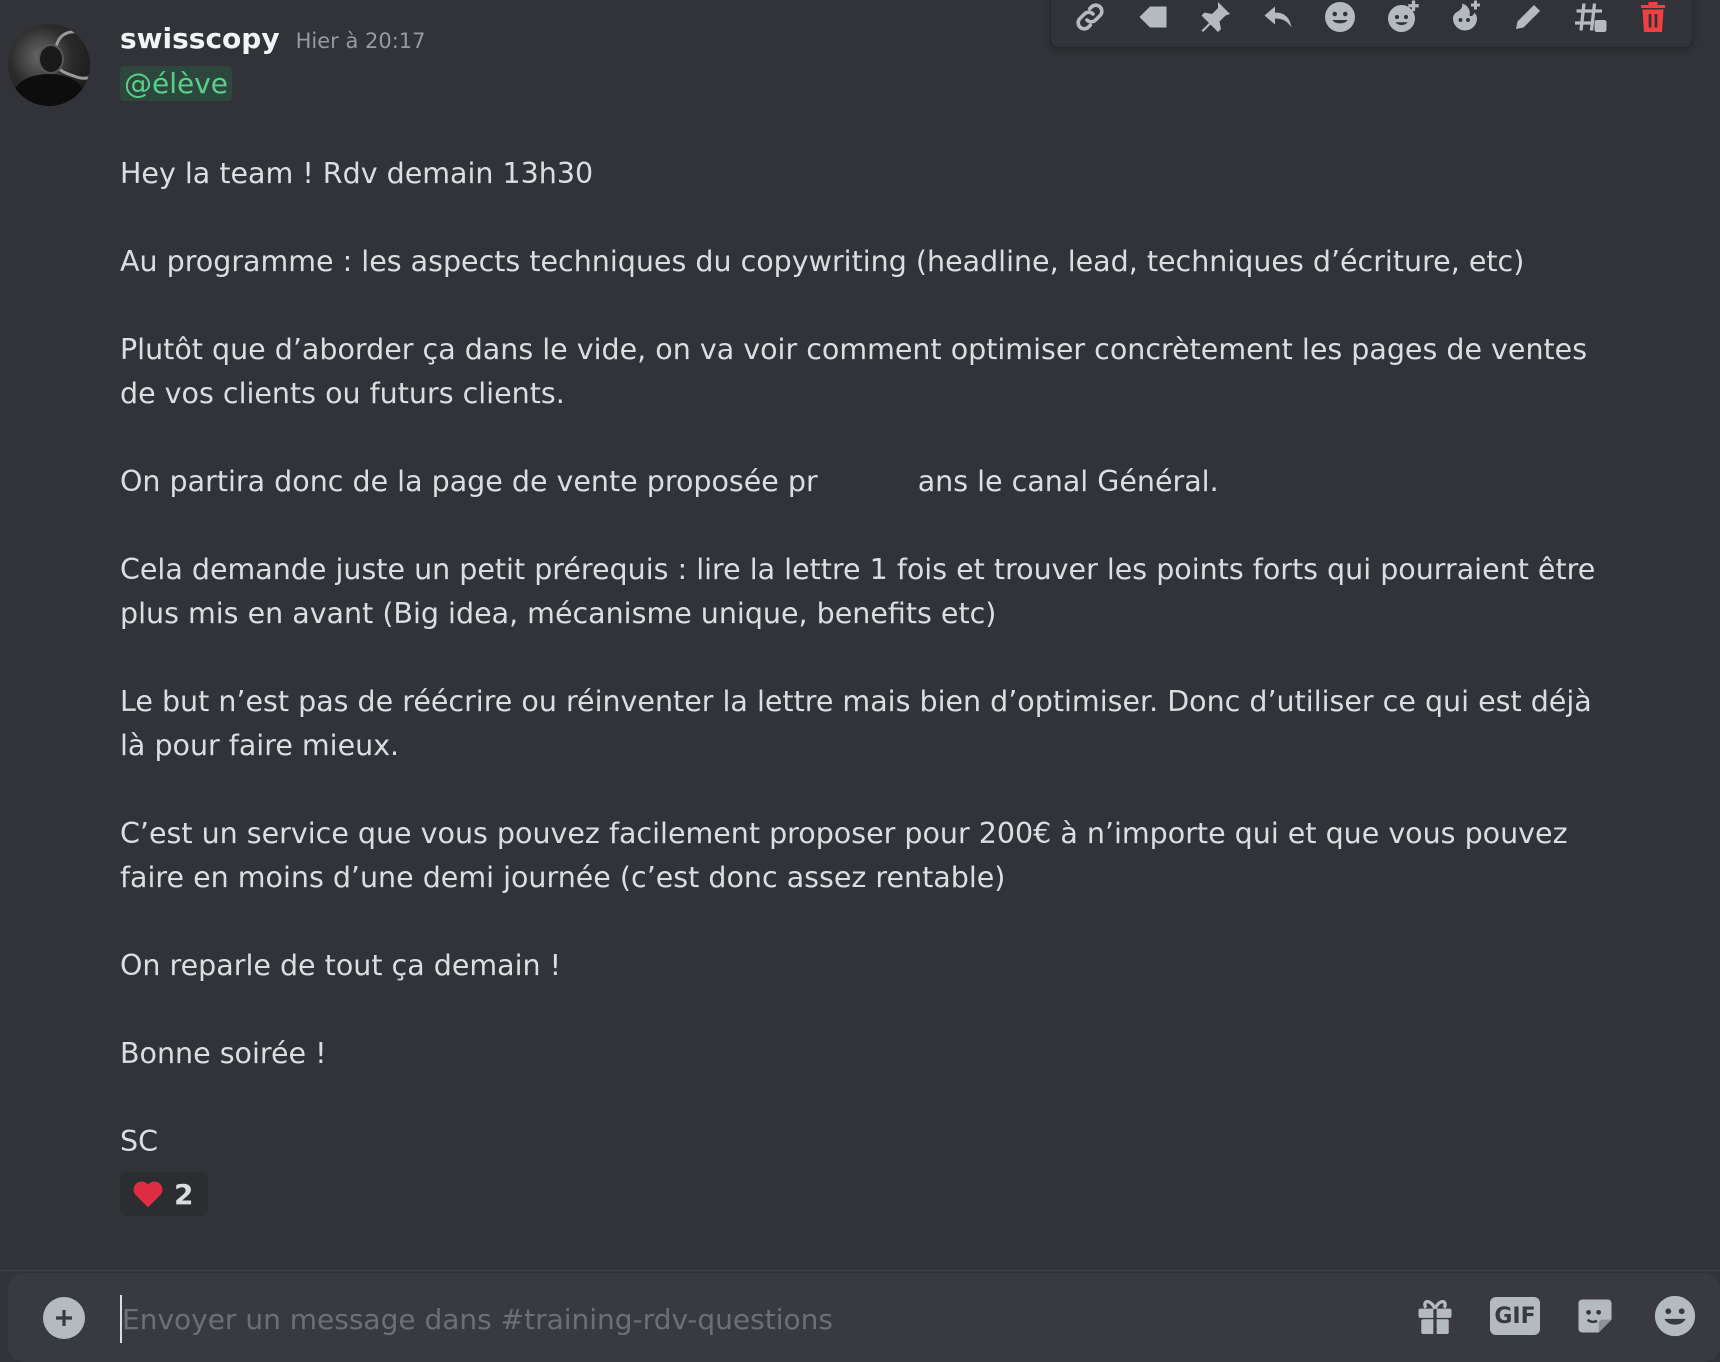 The height and width of the screenshot is (1362, 1720). Describe the element at coordinates (860, 1270) in the screenshot. I see `date-divider` at that location.